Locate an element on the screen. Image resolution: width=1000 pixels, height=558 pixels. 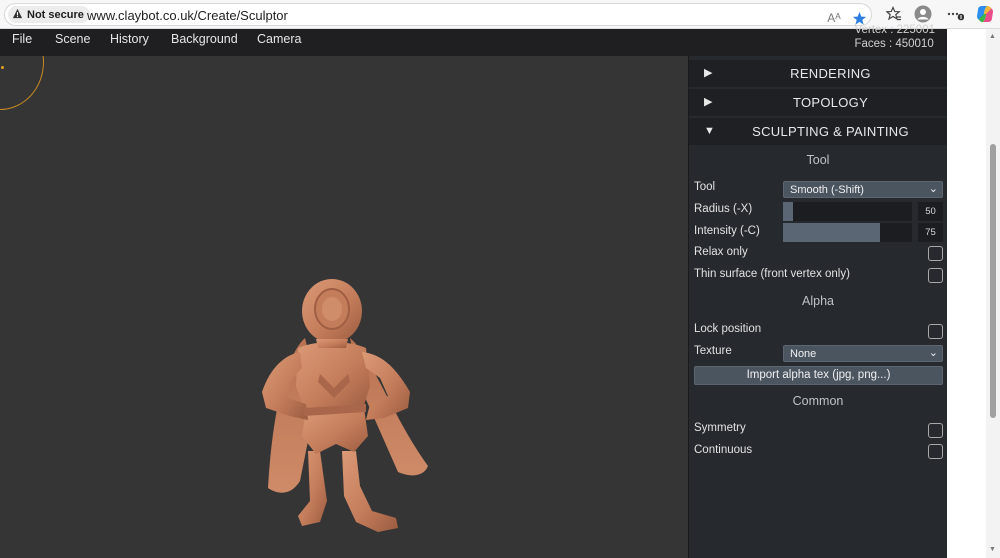
sculpting-section-header: ▼ SCULPTING & PAINTING is located at coordinates (818, 131).